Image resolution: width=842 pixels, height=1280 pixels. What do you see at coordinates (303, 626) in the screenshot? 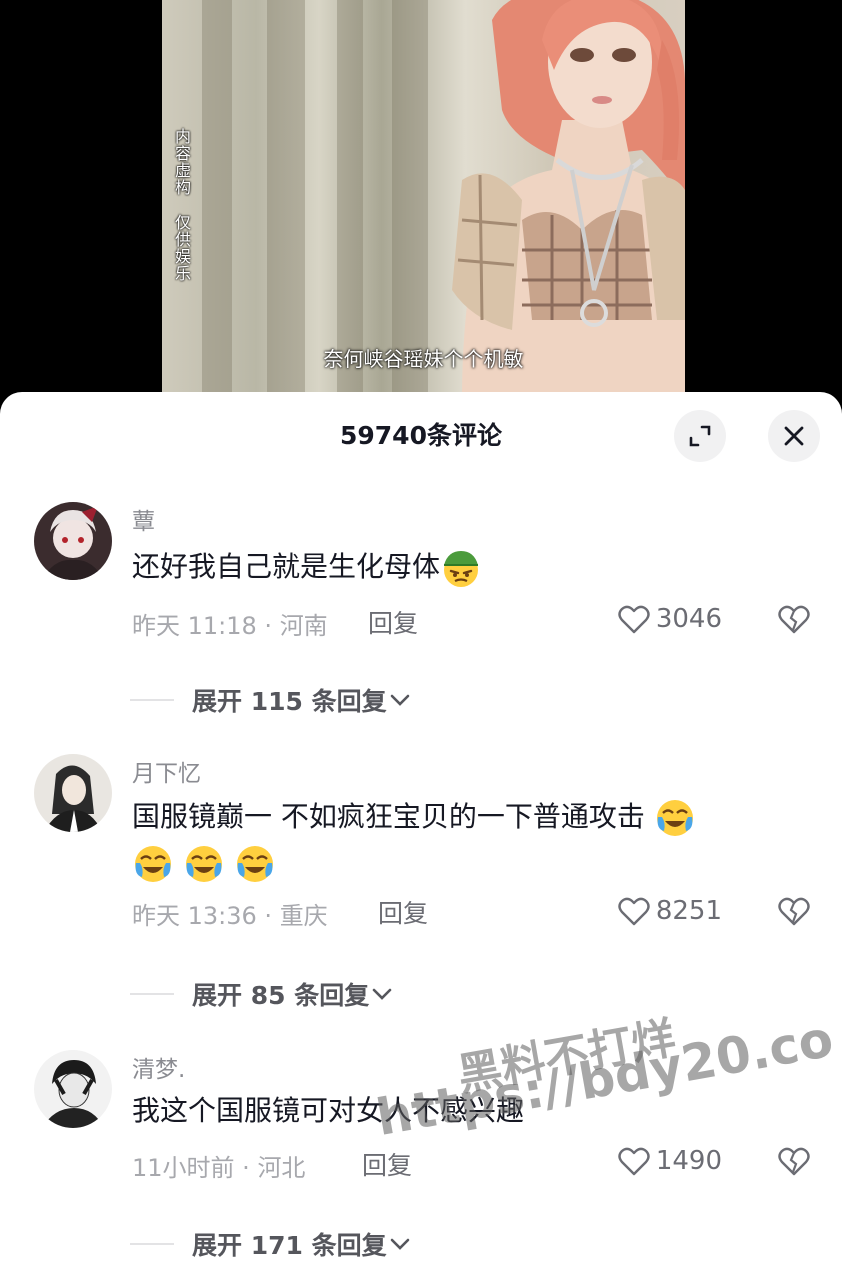
I see `comment-location: 河南` at bounding box center [303, 626].